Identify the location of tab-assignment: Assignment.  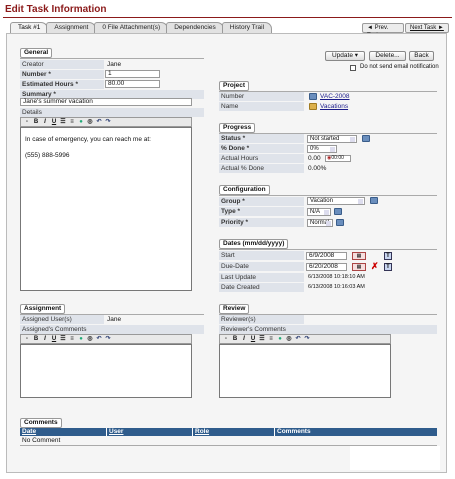
(71, 27).